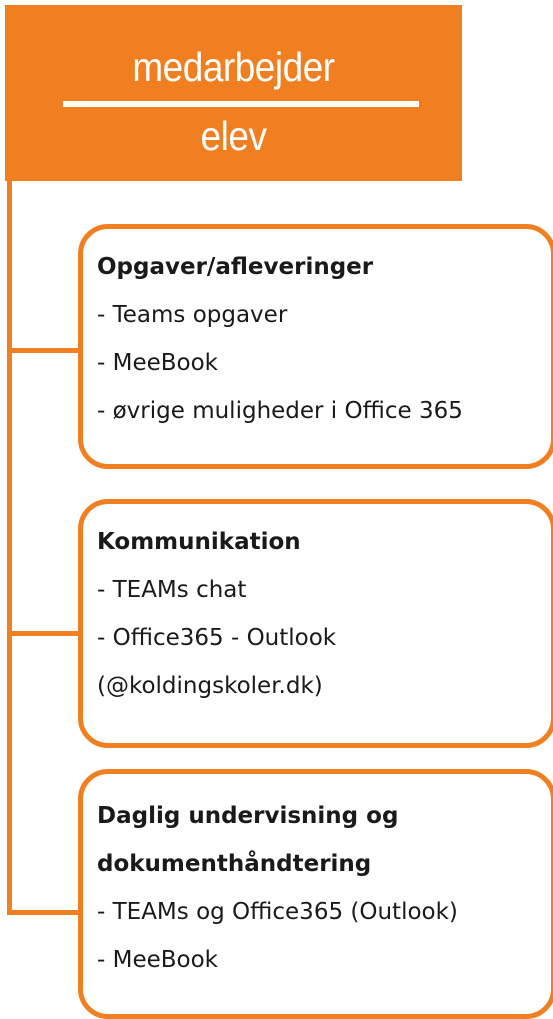 This screenshot has height=1019, width=553. What do you see at coordinates (199, 542) in the screenshot?
I see `section-title: Kommunikation` at bounding box center [199, 542].